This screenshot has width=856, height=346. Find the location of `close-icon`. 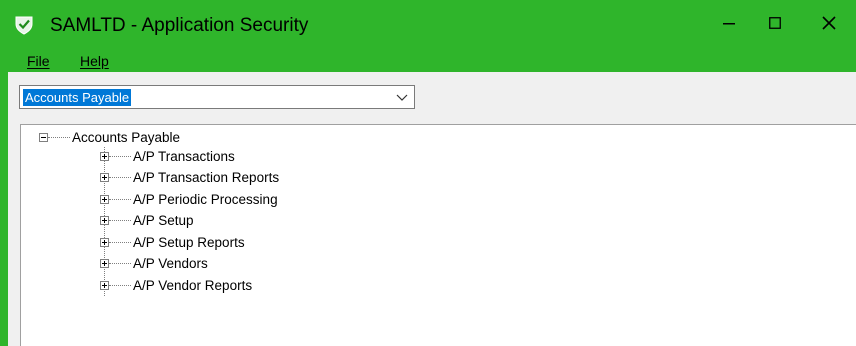

close-icon is located at coordinates (829, 23).